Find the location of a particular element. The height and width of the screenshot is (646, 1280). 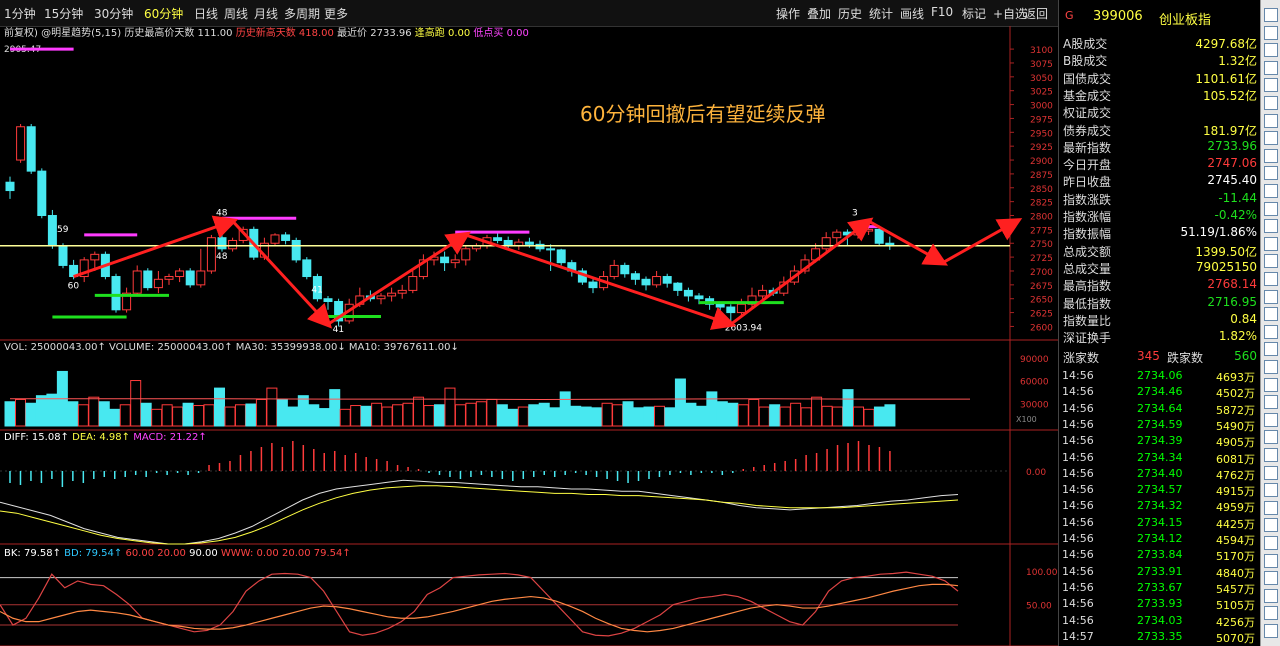

stat-row: 指数量比 0.84 is located at coordinates (1160, 319).